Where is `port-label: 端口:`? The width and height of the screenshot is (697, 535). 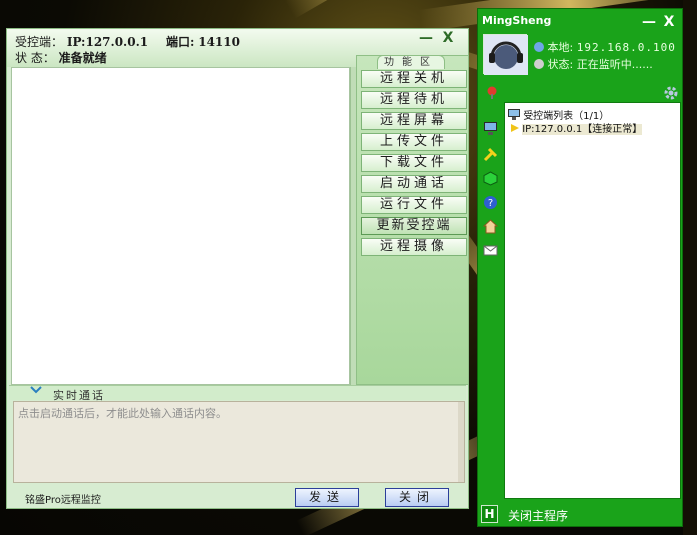 port-label: 端口: is located at coordinates (180, 42).